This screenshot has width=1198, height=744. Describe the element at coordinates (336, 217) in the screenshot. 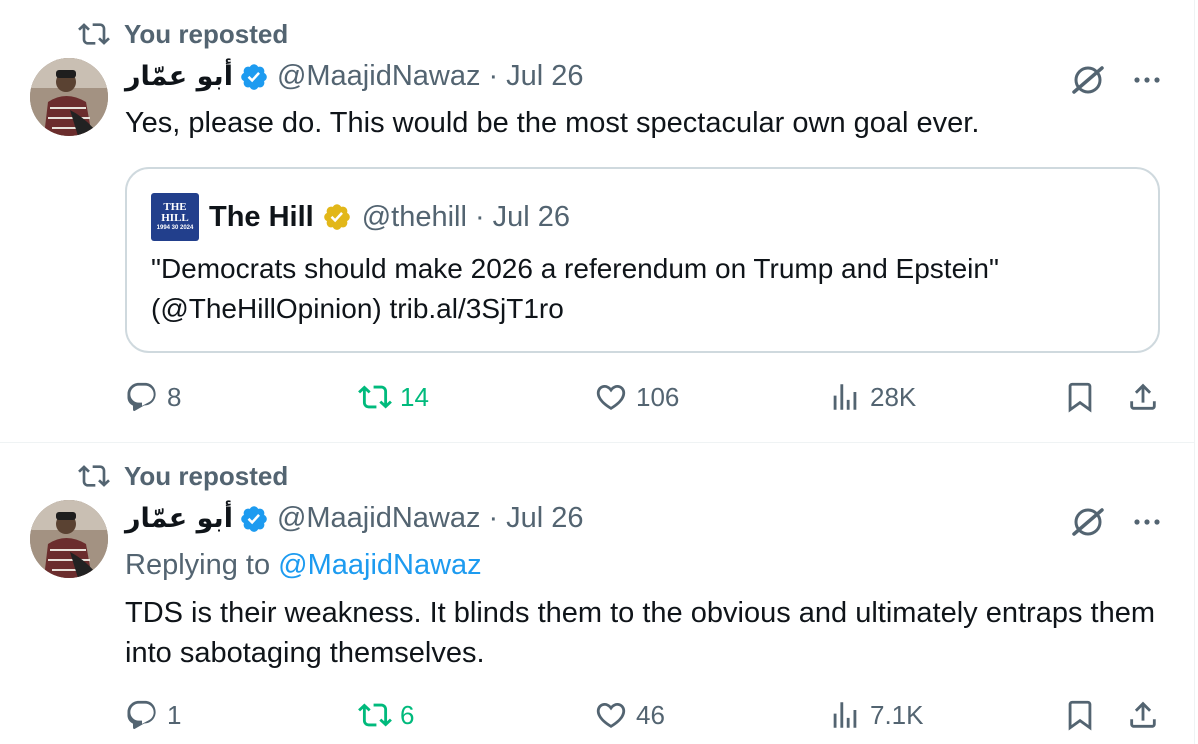

I see `verified-gold-badge-icon` at that location.